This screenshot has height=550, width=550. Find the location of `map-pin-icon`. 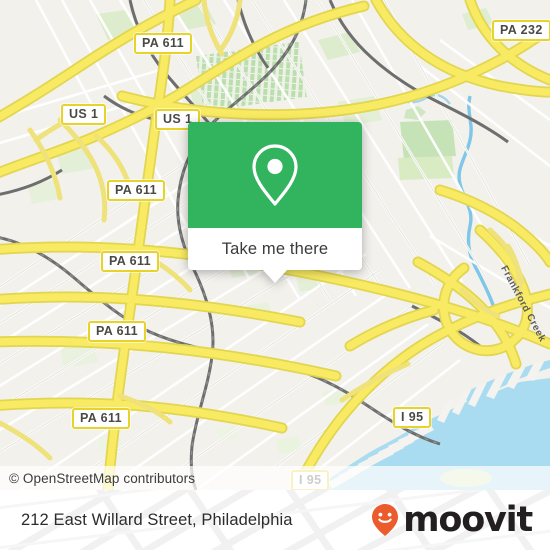

map-pin-icon is located at coordinates (275, 175).